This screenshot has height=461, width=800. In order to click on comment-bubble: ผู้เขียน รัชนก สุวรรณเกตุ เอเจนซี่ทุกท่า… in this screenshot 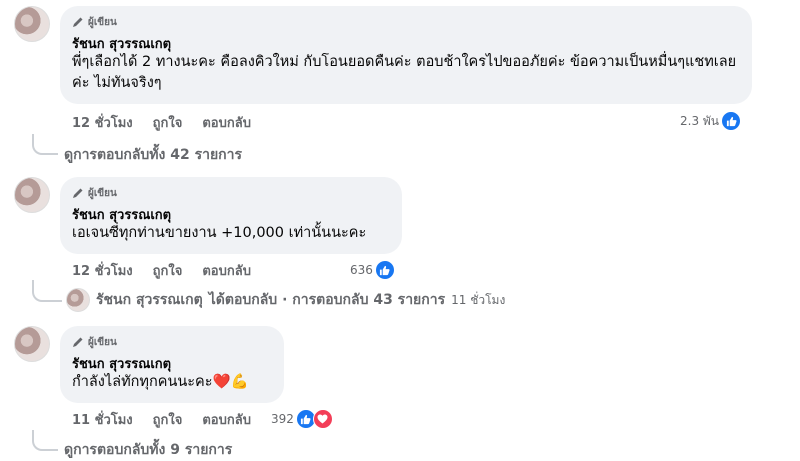, I will do `click(231, 215)`.